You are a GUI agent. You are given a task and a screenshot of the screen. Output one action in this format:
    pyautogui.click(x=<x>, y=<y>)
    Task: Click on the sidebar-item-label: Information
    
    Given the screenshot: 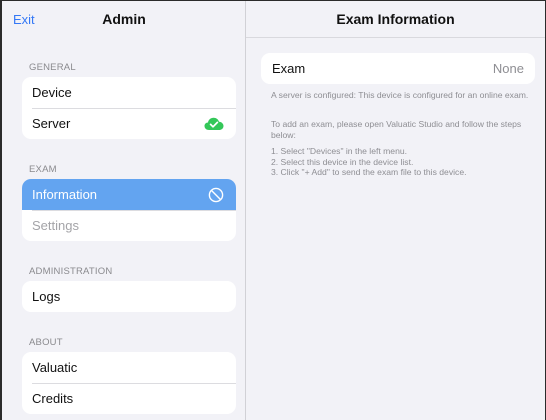 What is the action you would take?
    pyautogui.click(x=65, y=194)
    